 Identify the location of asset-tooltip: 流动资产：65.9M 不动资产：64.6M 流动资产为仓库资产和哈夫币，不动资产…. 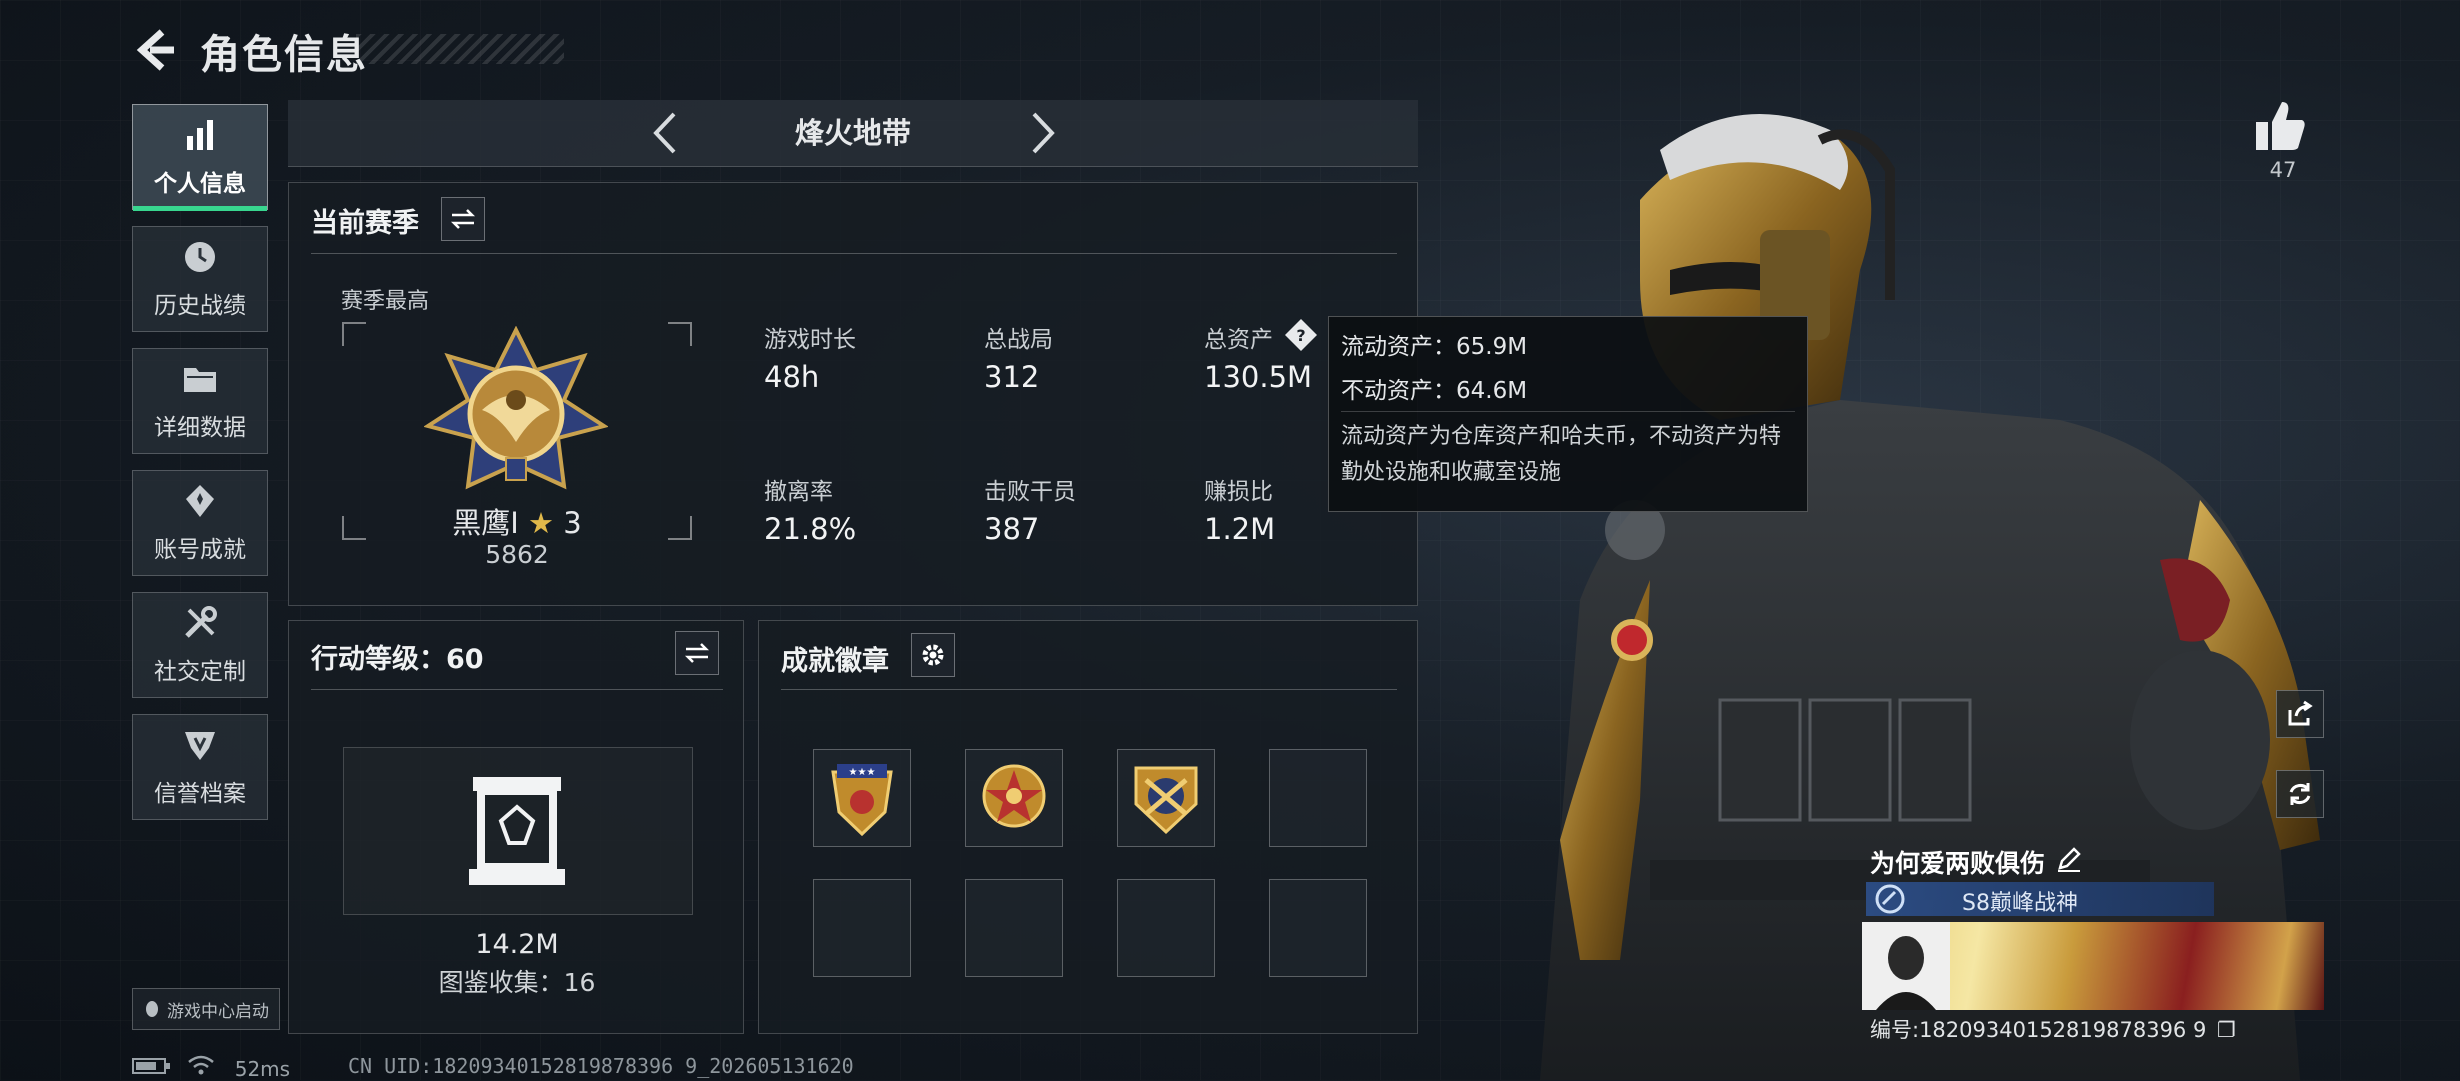
(1568, 414).